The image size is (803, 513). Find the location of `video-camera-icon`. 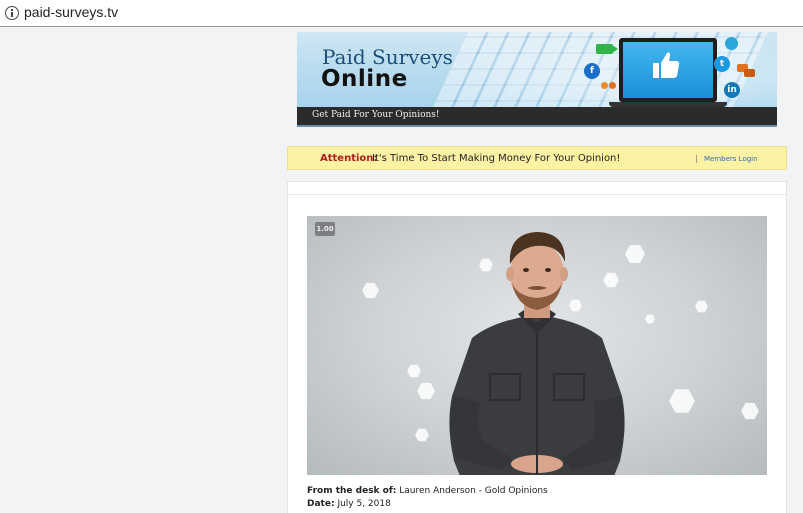

video-camera-icon is located at coordinates (607, 49).